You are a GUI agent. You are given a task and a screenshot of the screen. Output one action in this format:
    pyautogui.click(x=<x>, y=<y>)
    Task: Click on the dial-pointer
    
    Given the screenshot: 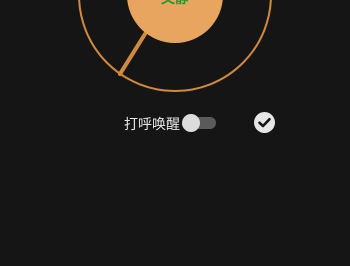 What is the action you would take?
    pyautogui.click(x=132, y=54)
    